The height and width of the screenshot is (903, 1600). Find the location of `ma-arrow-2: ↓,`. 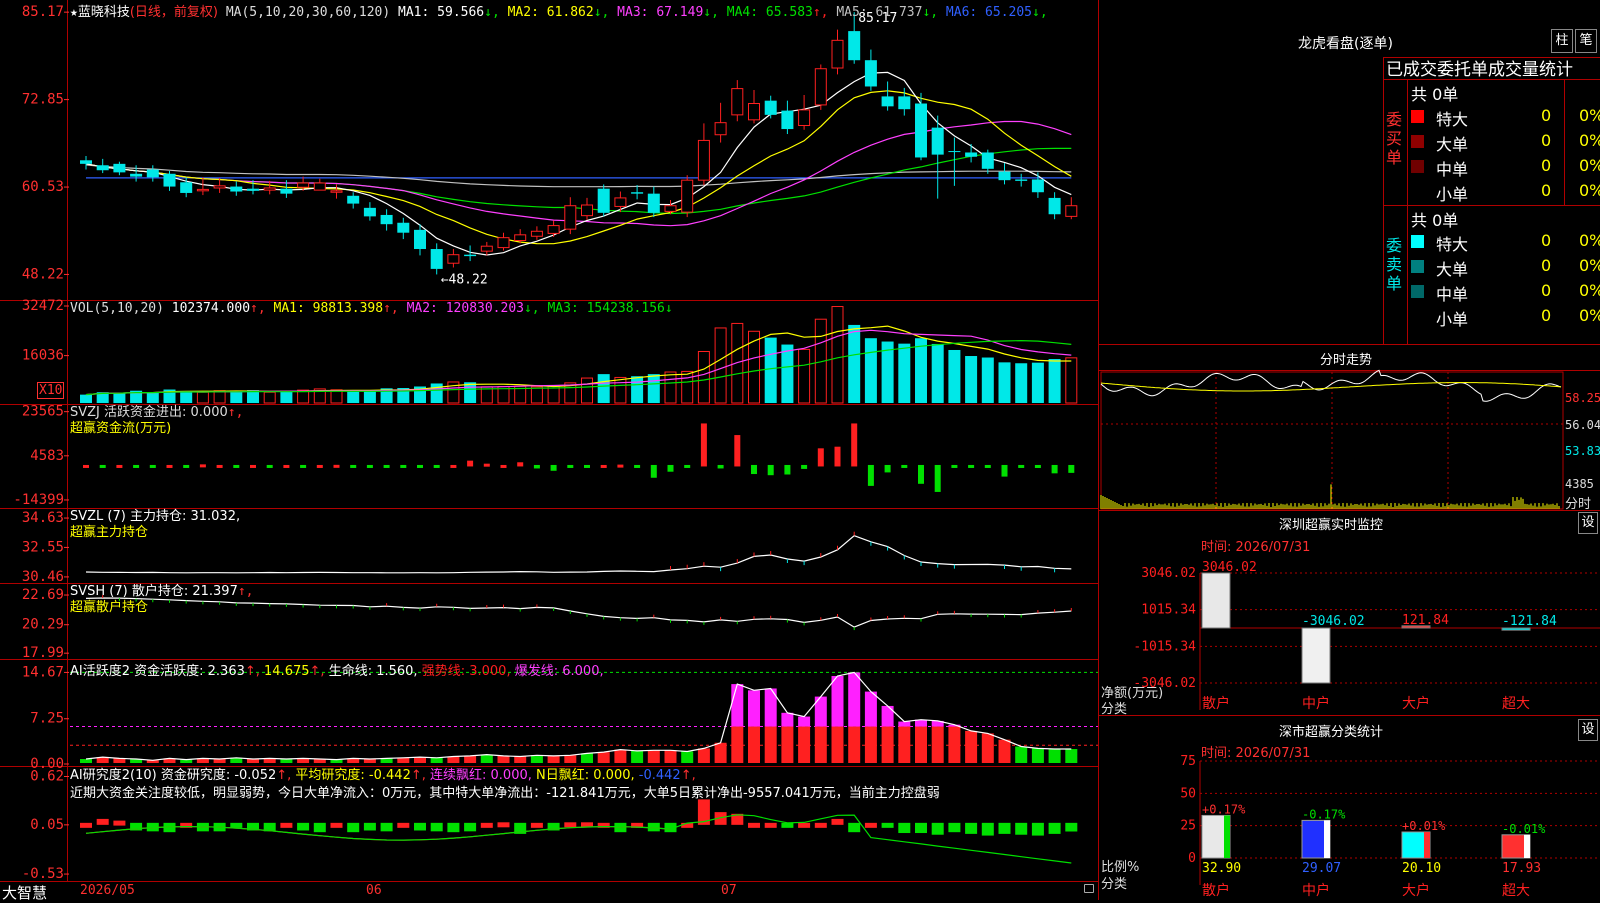

ma-arrow-2: ↓, is located at coordinates (601, 12).